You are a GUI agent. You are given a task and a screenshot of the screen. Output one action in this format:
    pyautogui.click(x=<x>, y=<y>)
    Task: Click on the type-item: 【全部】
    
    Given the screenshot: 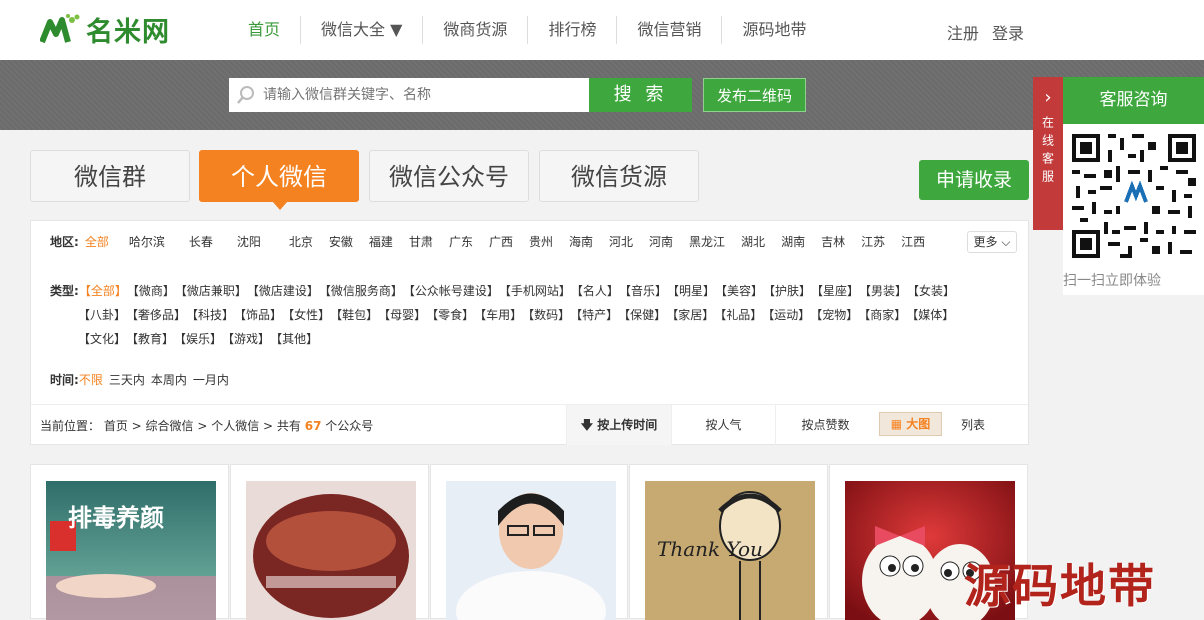 What is the action you would take?
    pyautogui.click(x=103, y=291)
    